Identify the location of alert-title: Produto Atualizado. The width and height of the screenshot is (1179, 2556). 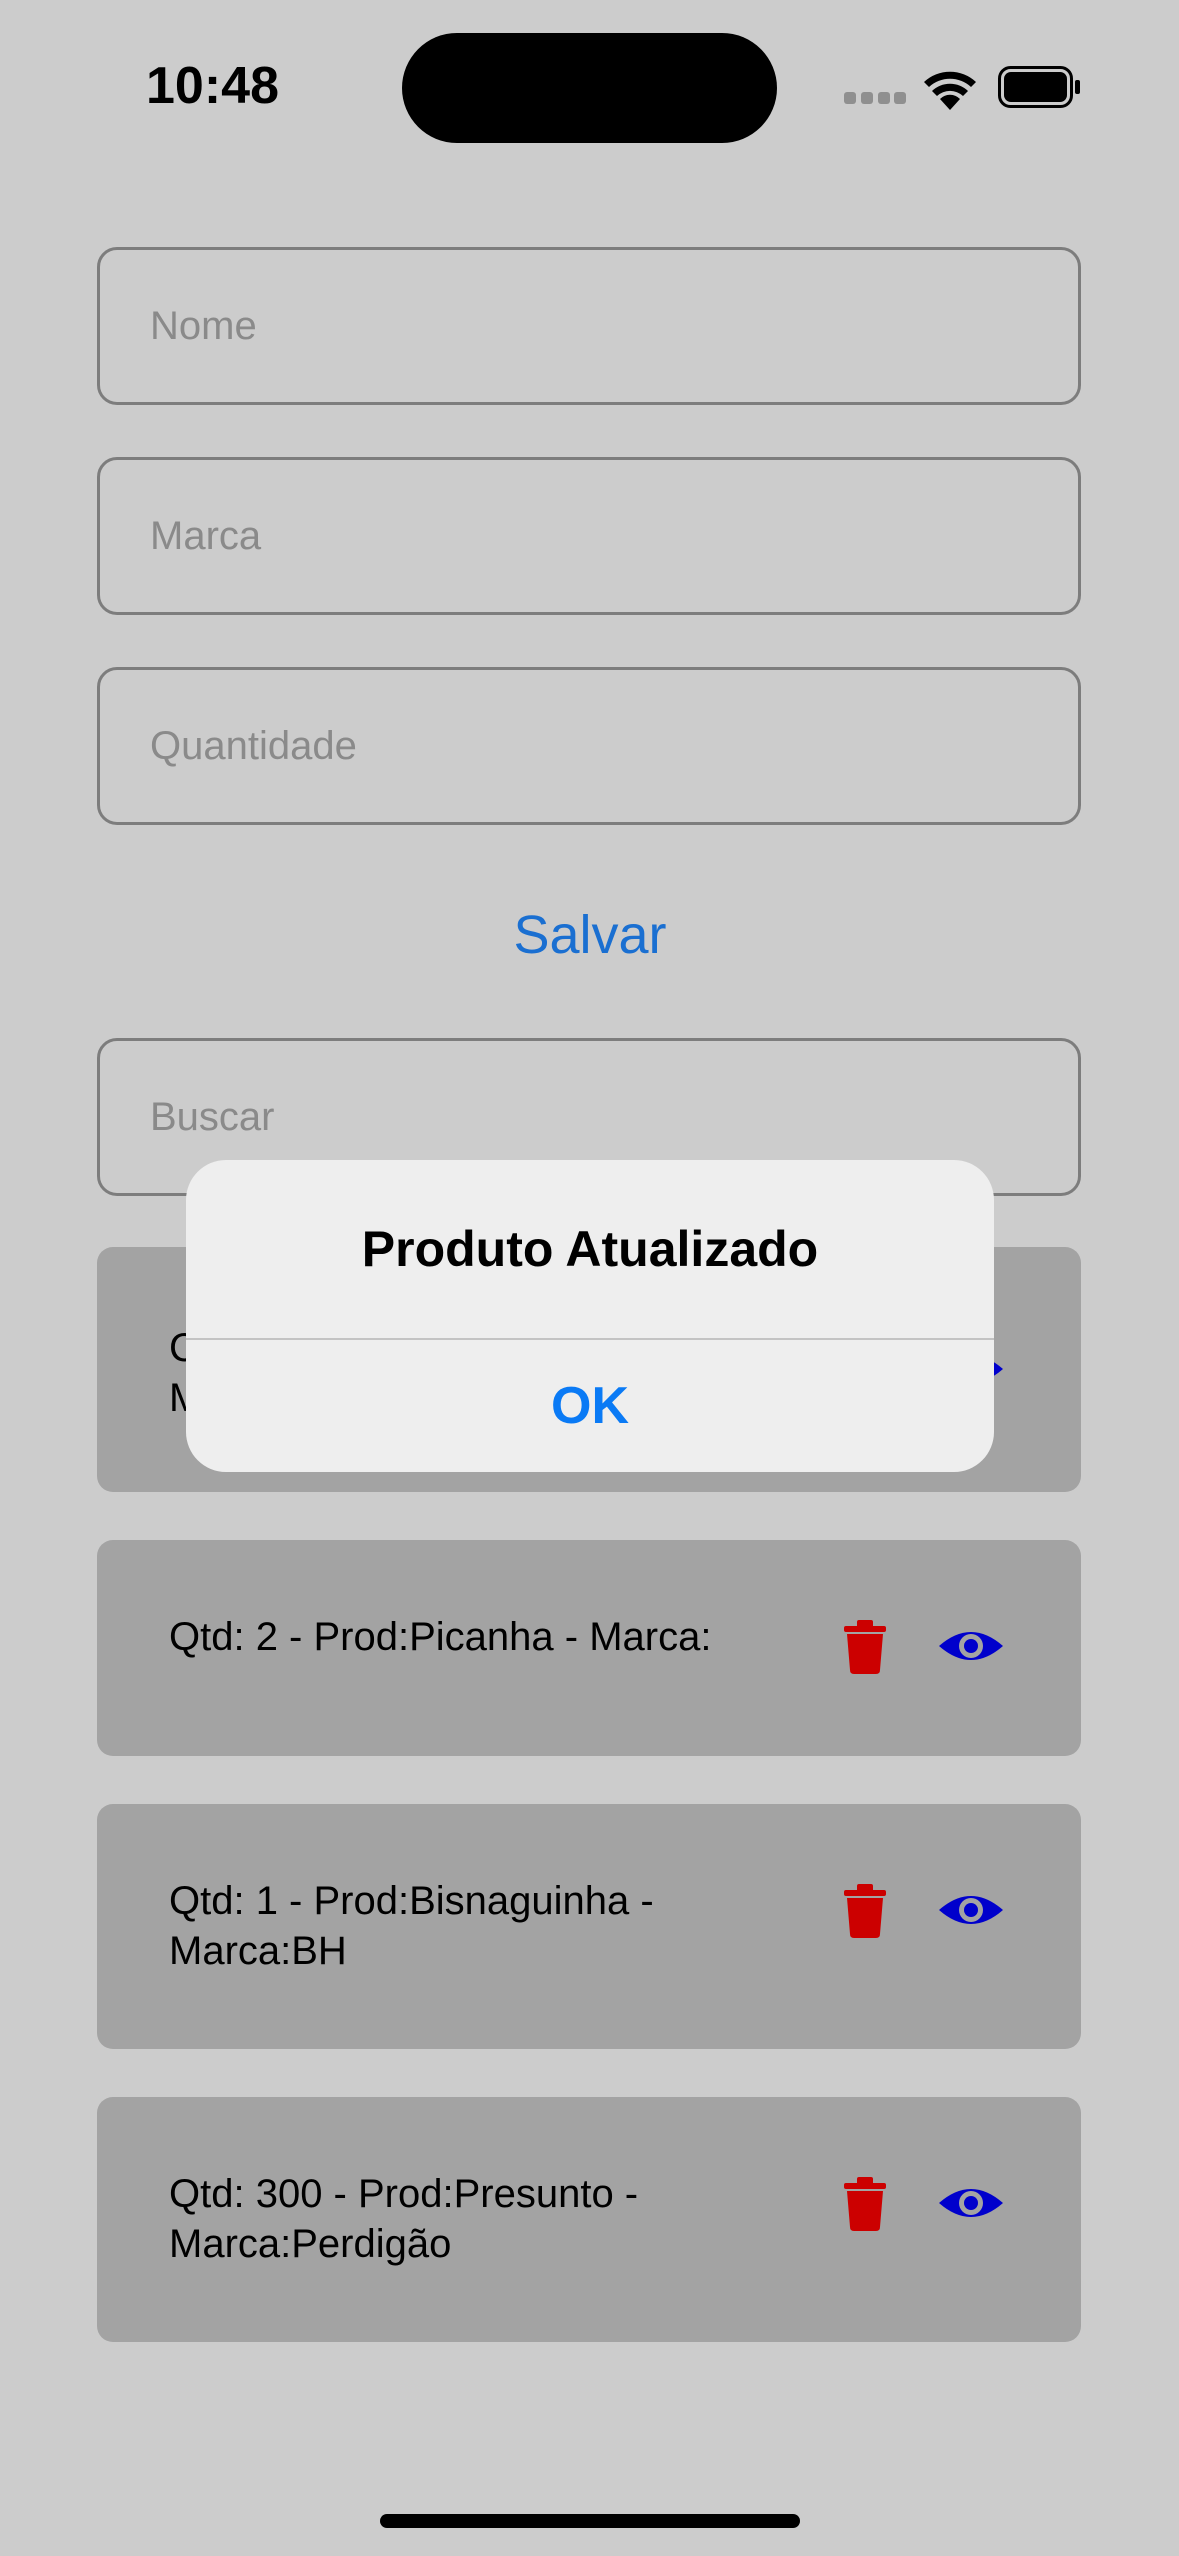
(590, 1249).